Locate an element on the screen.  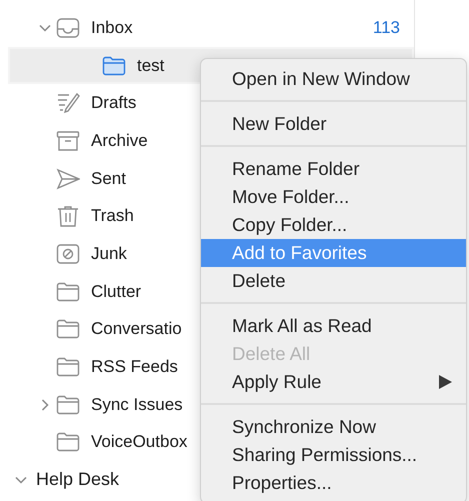
folder-name: Junk is located at coordinates (109, 254).